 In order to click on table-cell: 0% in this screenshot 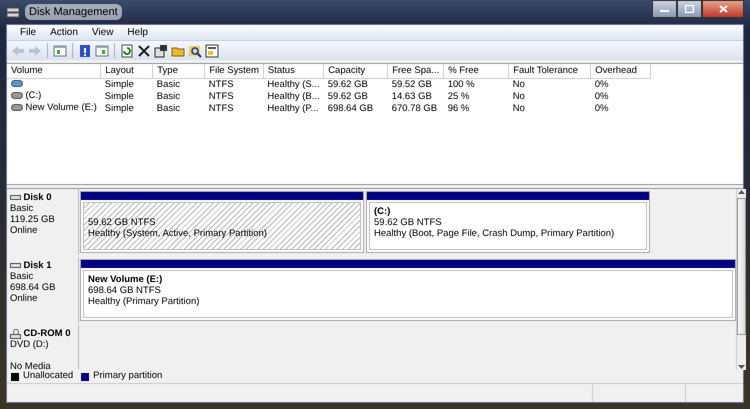, I will do `click(620, 84)`.